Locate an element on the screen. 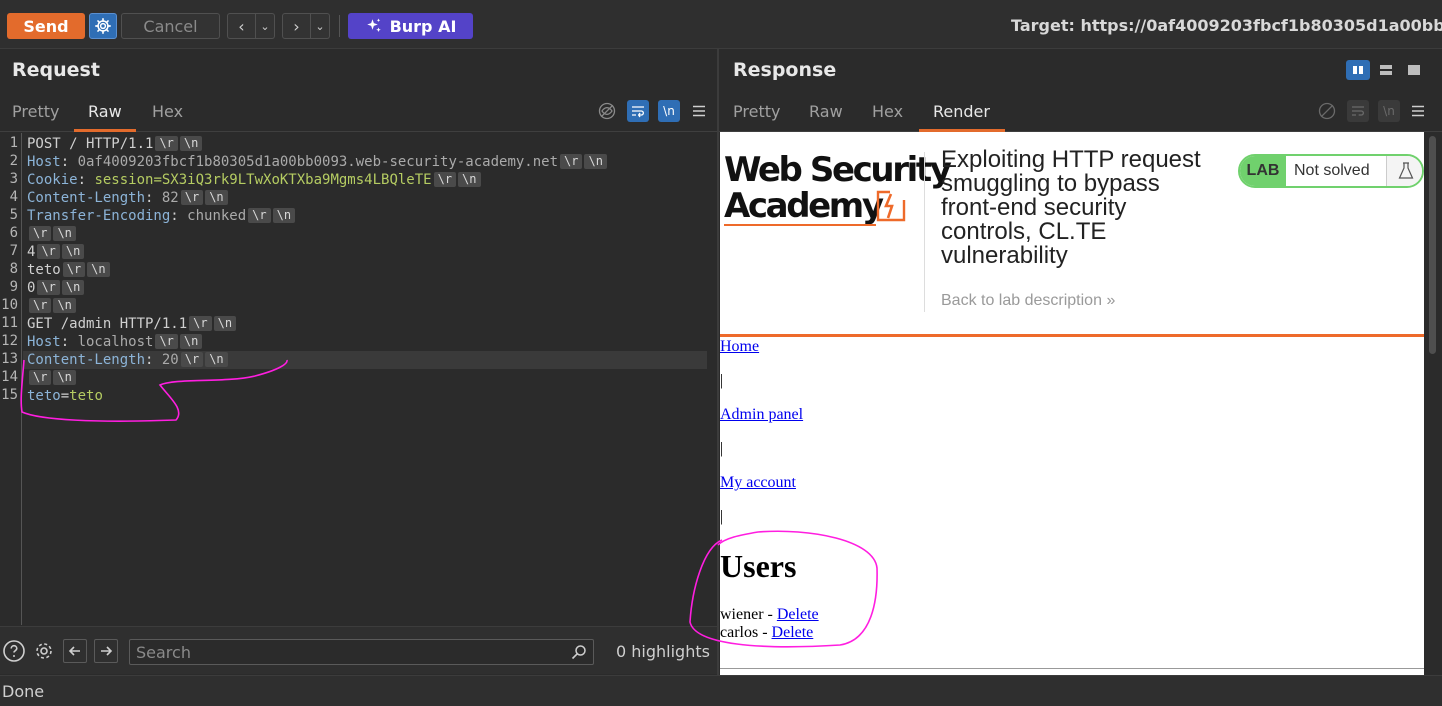 The width and height of the screenshot is (1442, 706). request-line: teto=teto is located at coordinates (65, 396).